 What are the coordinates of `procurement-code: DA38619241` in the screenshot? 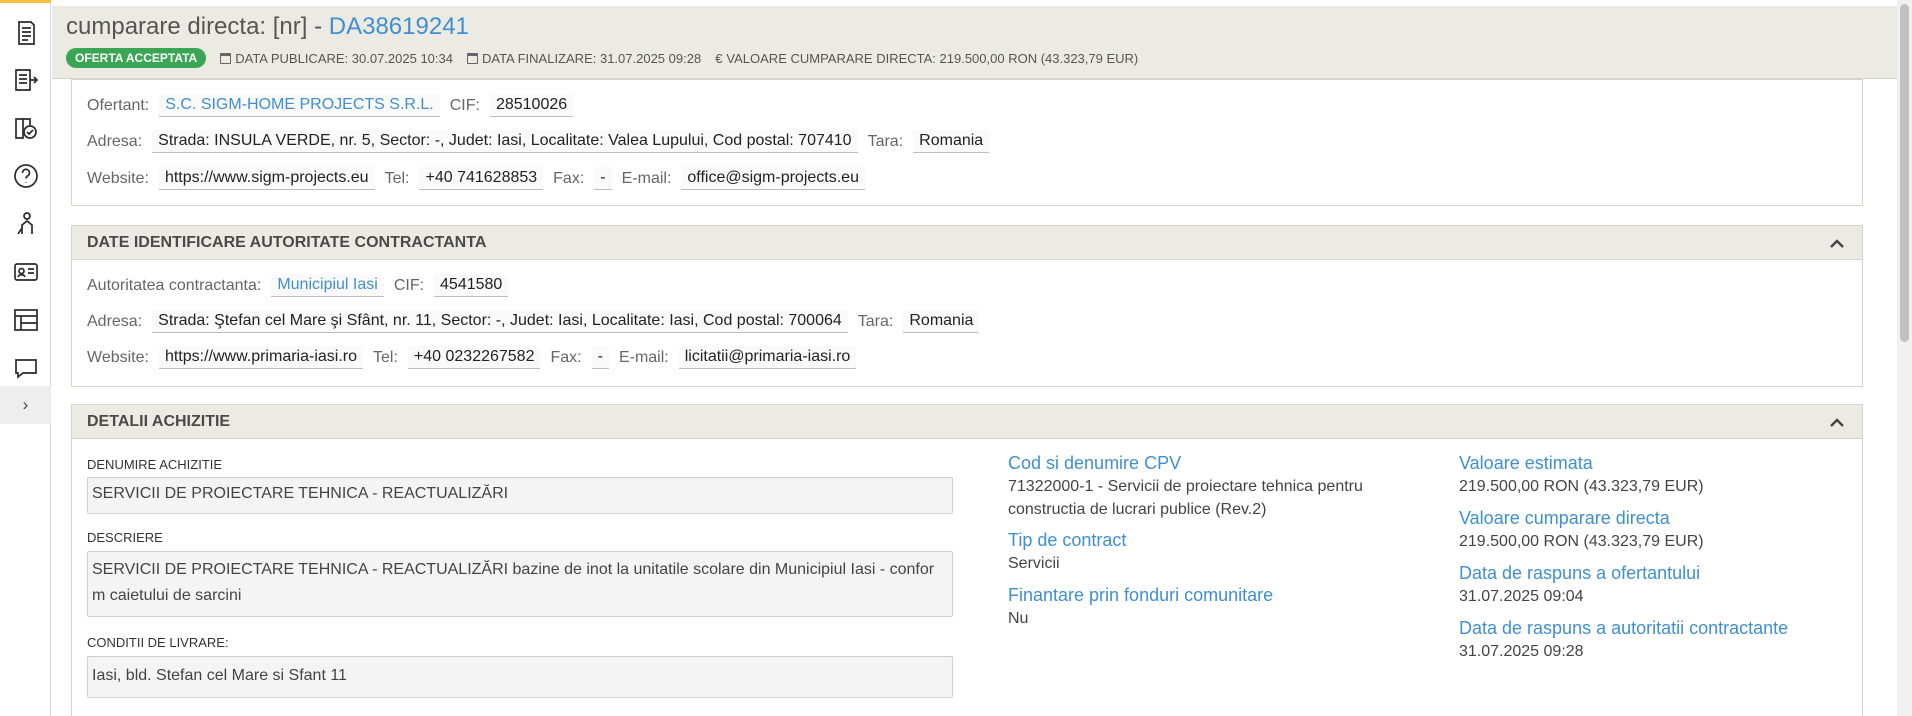 It's located at (398, 26).